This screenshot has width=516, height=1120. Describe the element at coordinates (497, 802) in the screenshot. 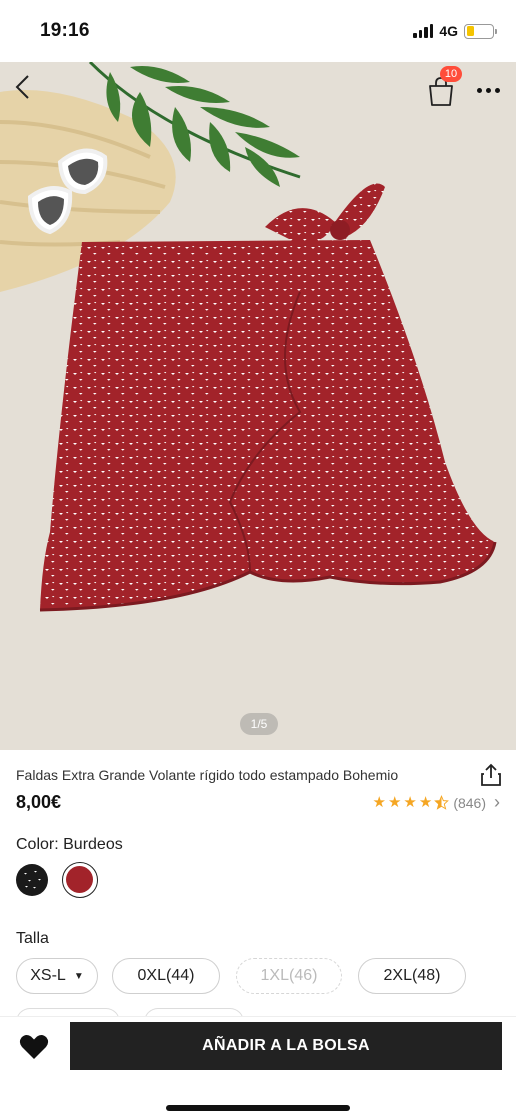

I see `chevron-right-icon: ›` at that location.